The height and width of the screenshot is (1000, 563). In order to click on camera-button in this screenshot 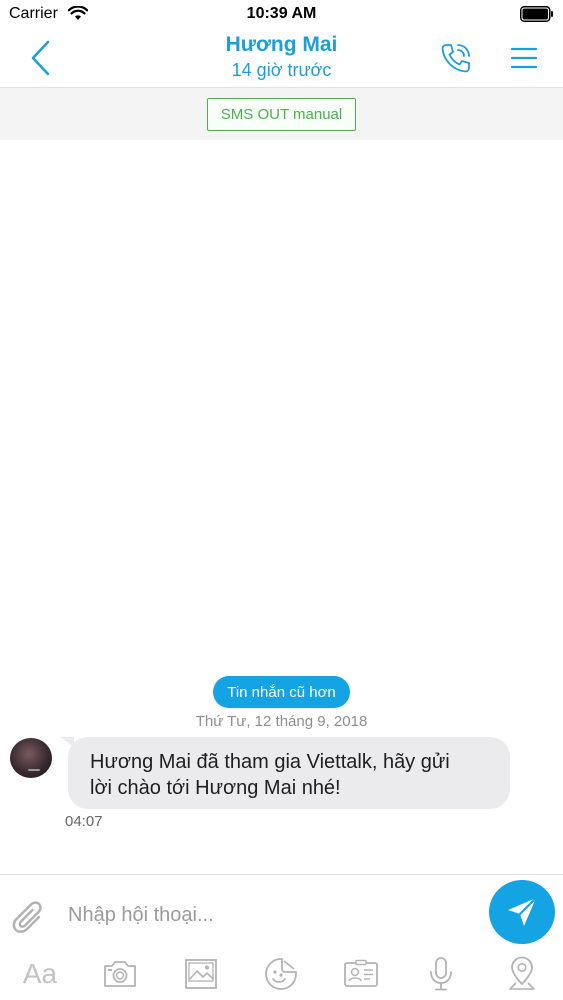, I will do `click(120, 974)`.